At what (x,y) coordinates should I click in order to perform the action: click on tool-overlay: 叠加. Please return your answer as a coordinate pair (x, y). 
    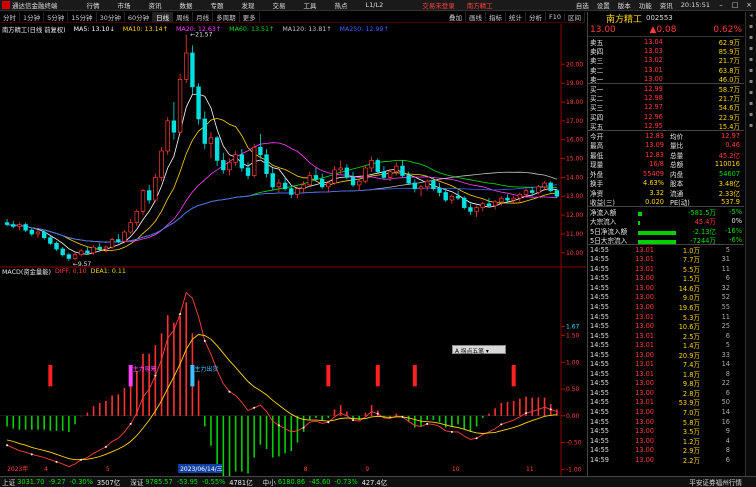
    Looking at the image, I should click on (456, 17).